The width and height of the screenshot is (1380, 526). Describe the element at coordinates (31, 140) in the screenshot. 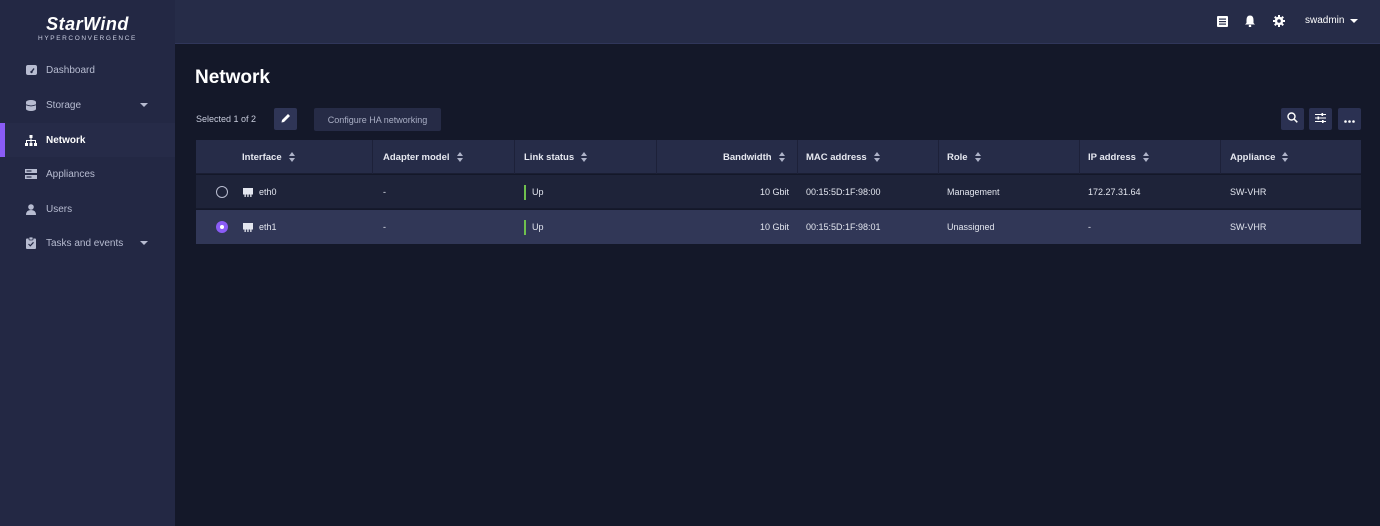

I see `network-icon` at that location.